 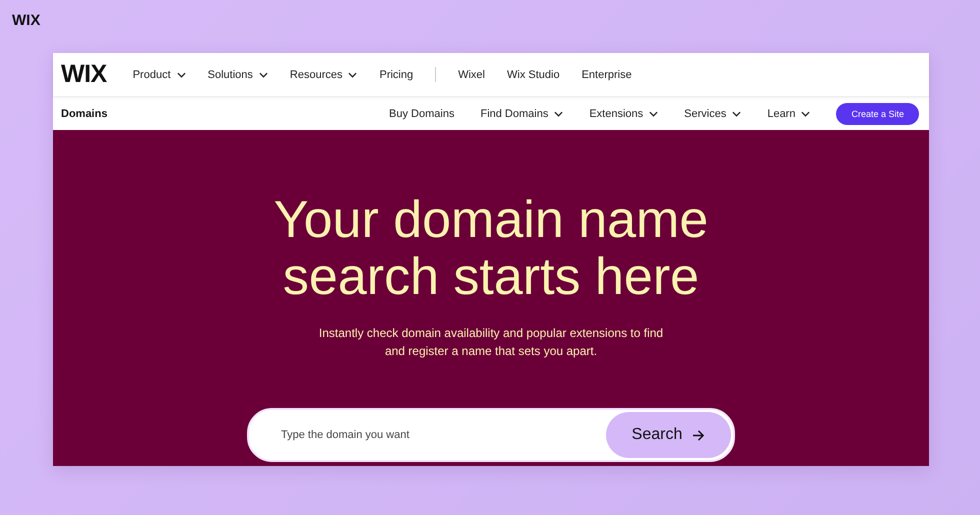 What do you see at coordinates (396, 74) in the screenshot?
I see `nav-link: Pricing` at bounding box center [396, 74].